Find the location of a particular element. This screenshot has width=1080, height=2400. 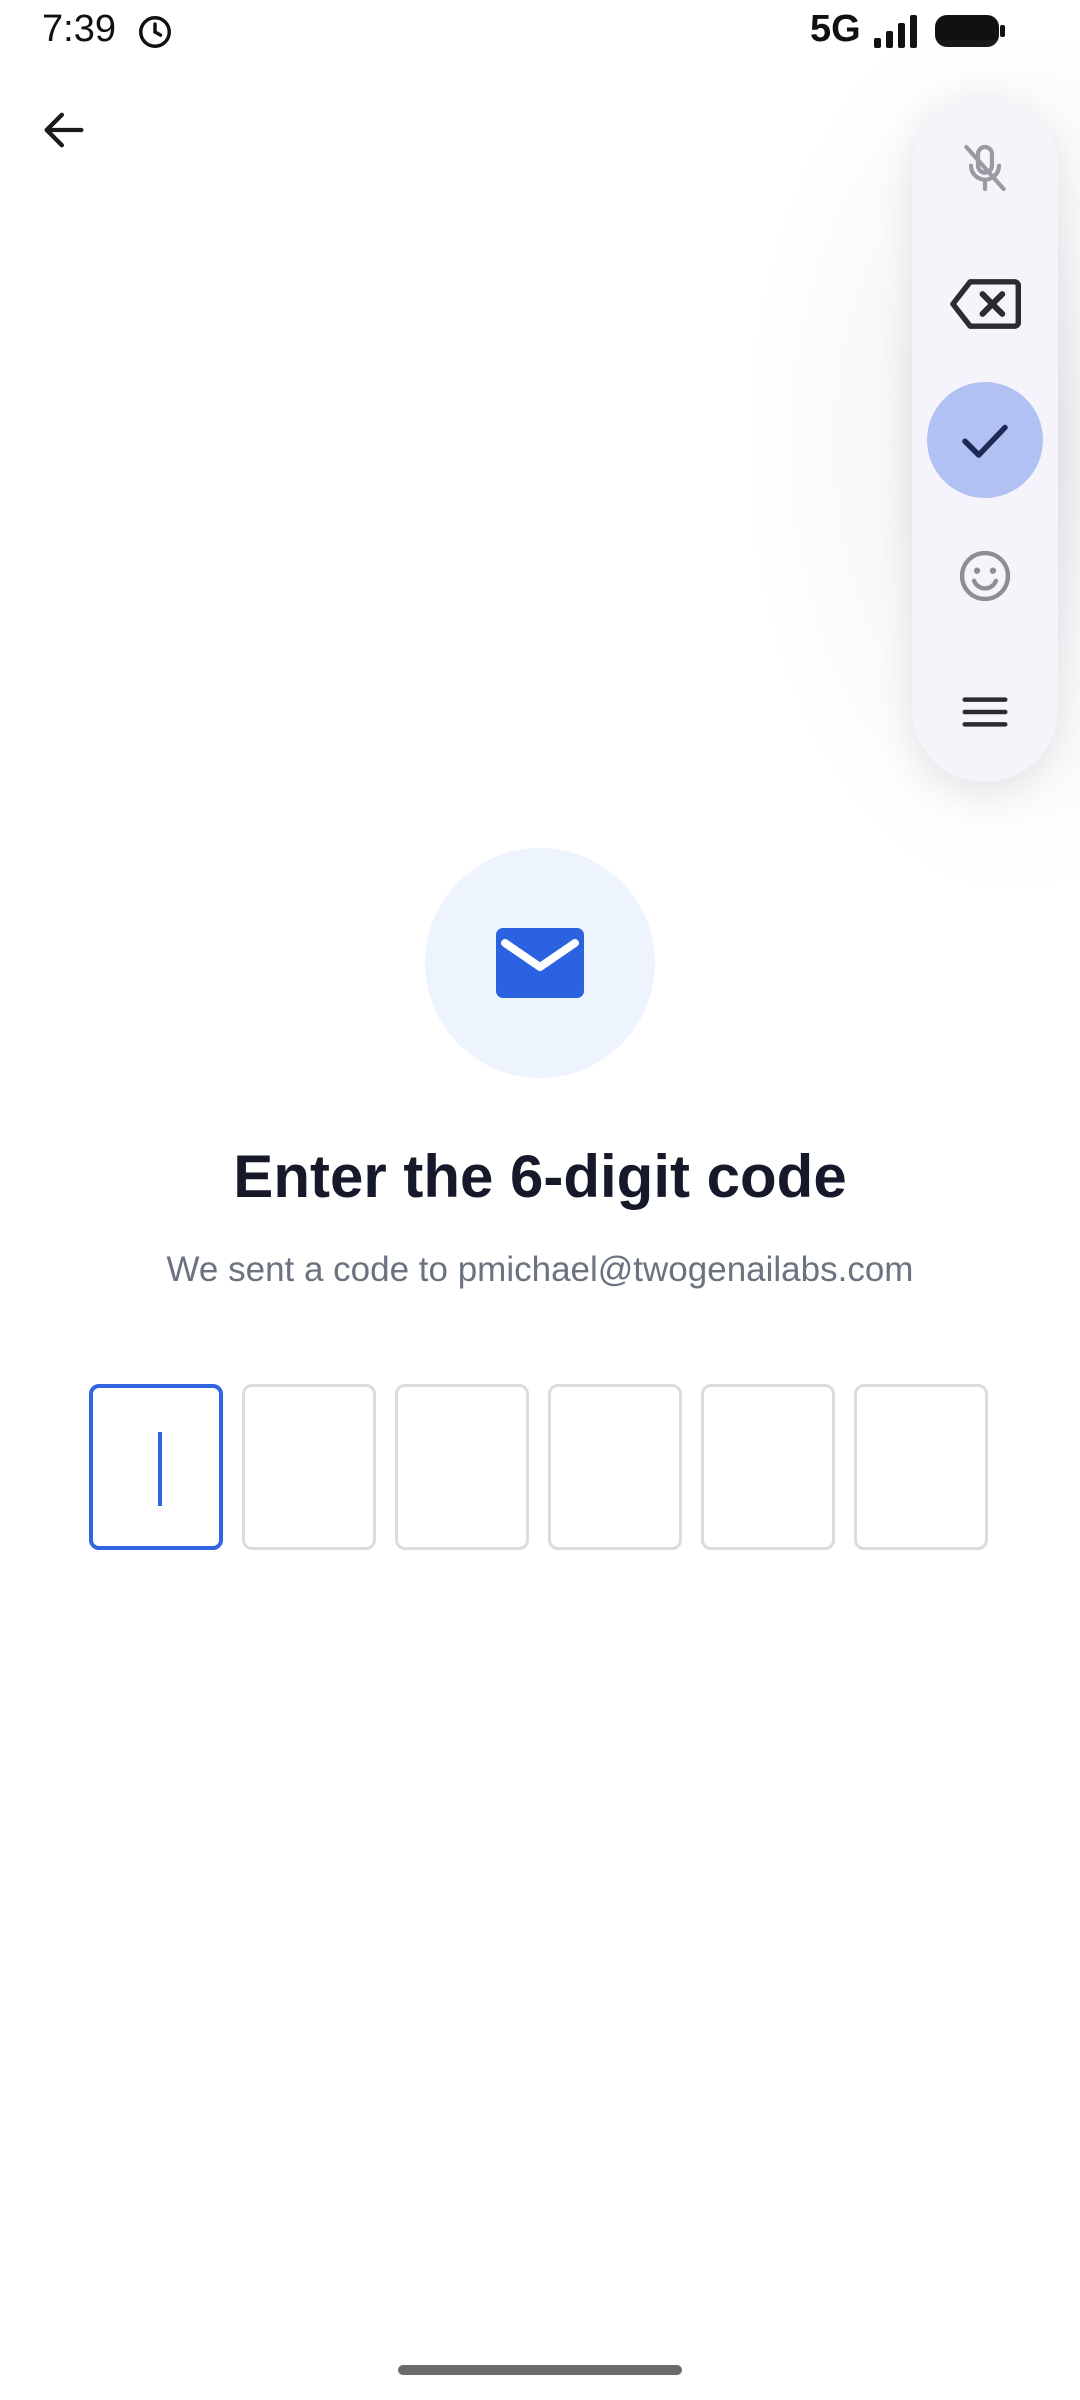

arrow-left-icon is located at coordinates (64, 130).